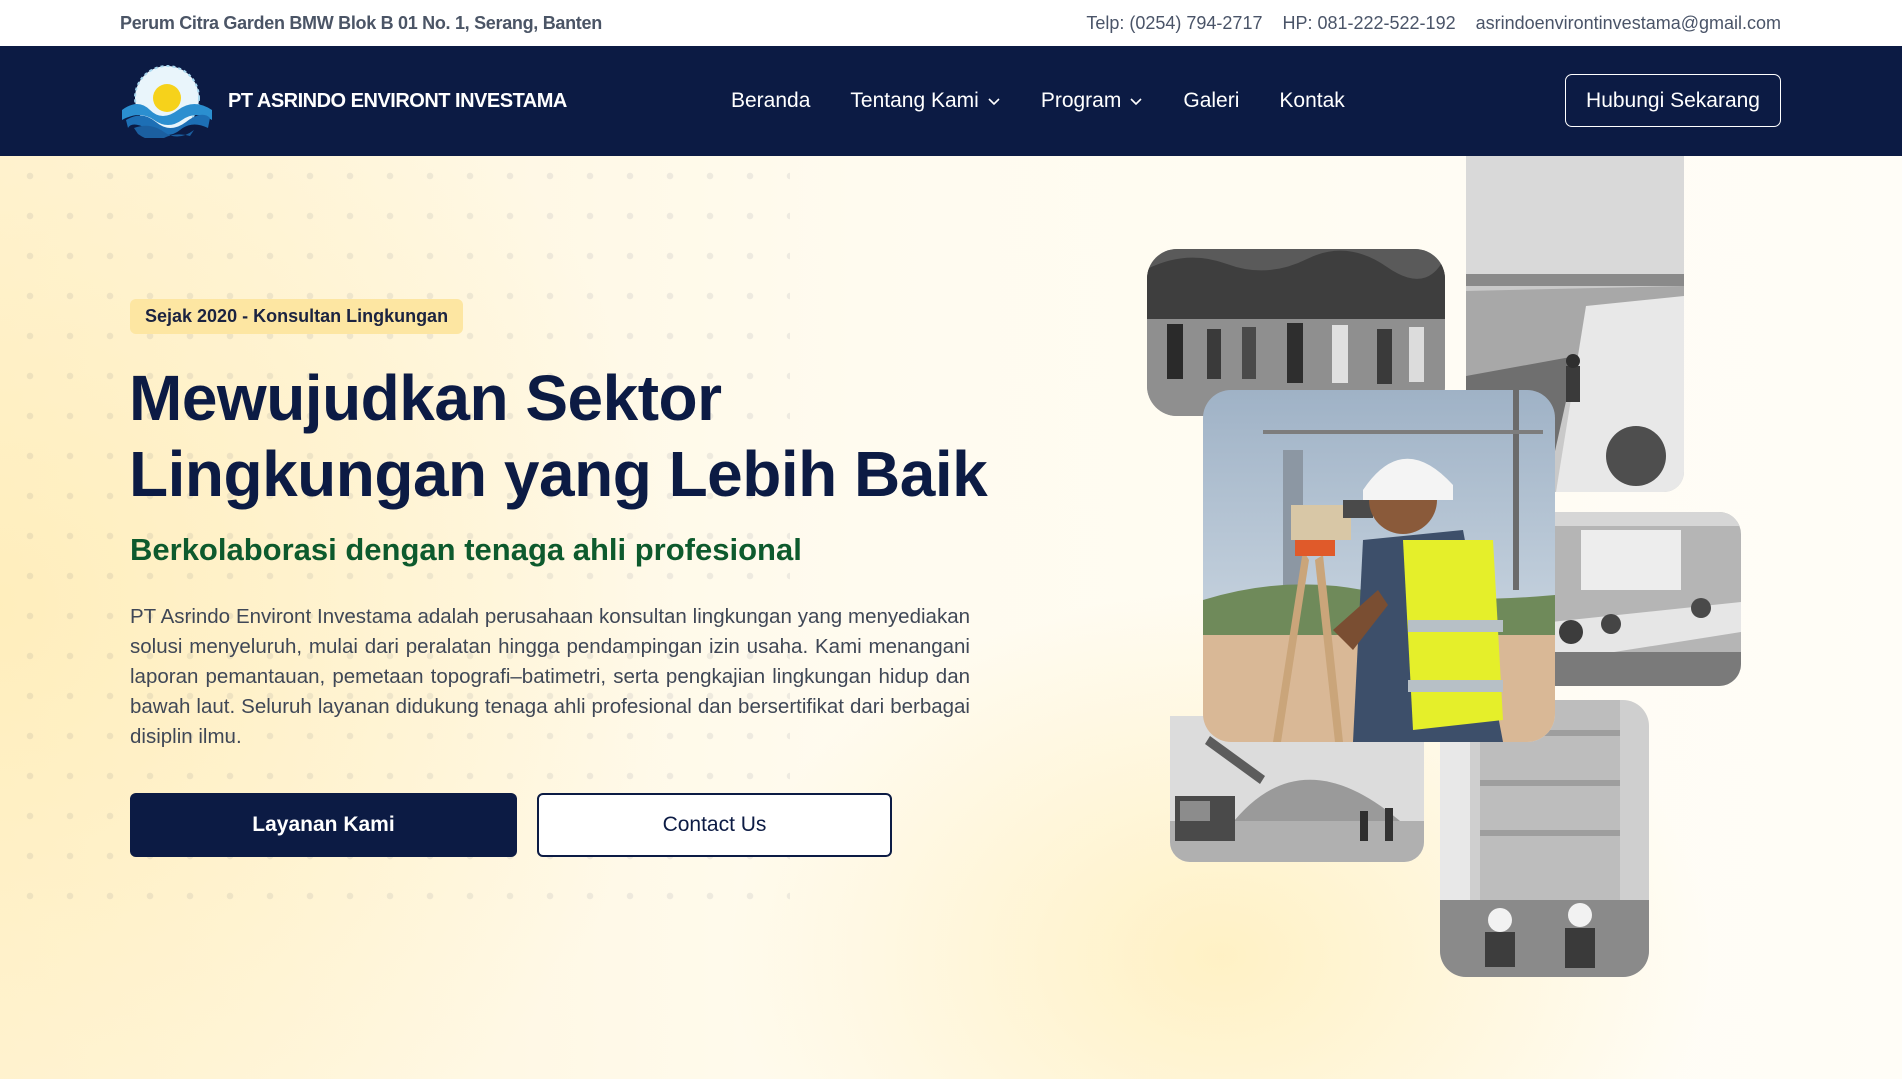 The image size is (1902, 1079). I want to click on brand: PT ASRINDO ENVIRONT INVESTAMA, so click(343, 102).